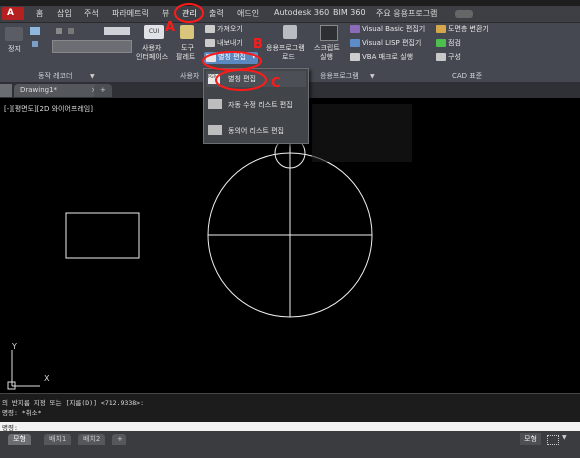 The height and width of the screenshot is (458, 580). Describe the element at coordinates (564, 437) in the screenshot. I see `status-chevron-icon: ▼` at that location.